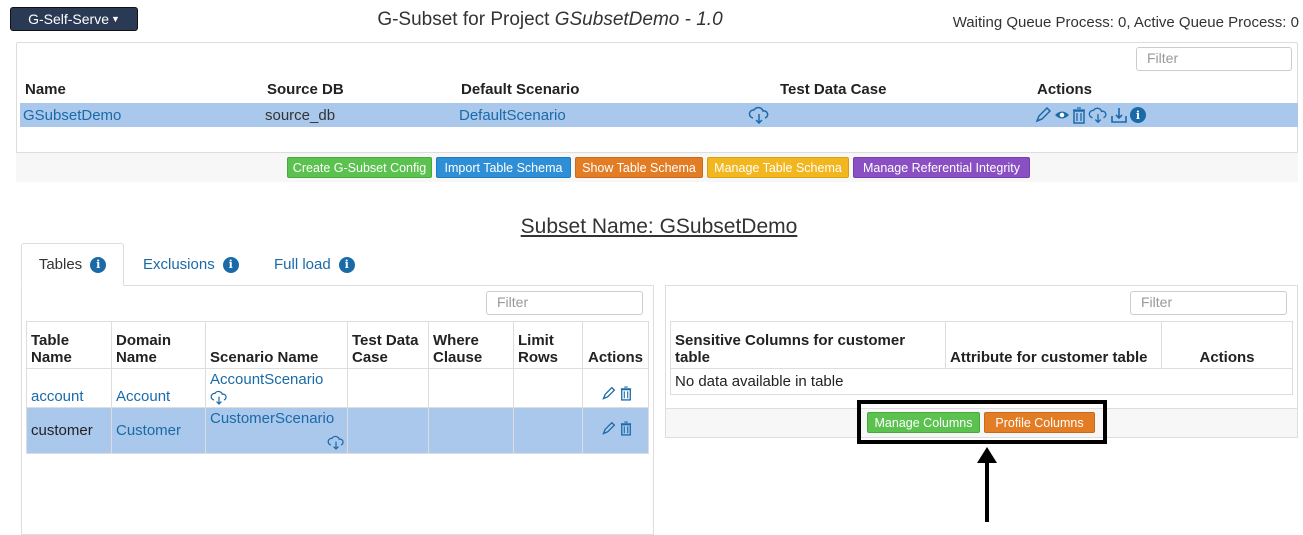 Image resolution: width=1303 pixels, height=535 pixels. What do you see at coordinates (69, 345) in the screenshot?
I see `col-table-name: Table Name` at bounding box center [69, 345].